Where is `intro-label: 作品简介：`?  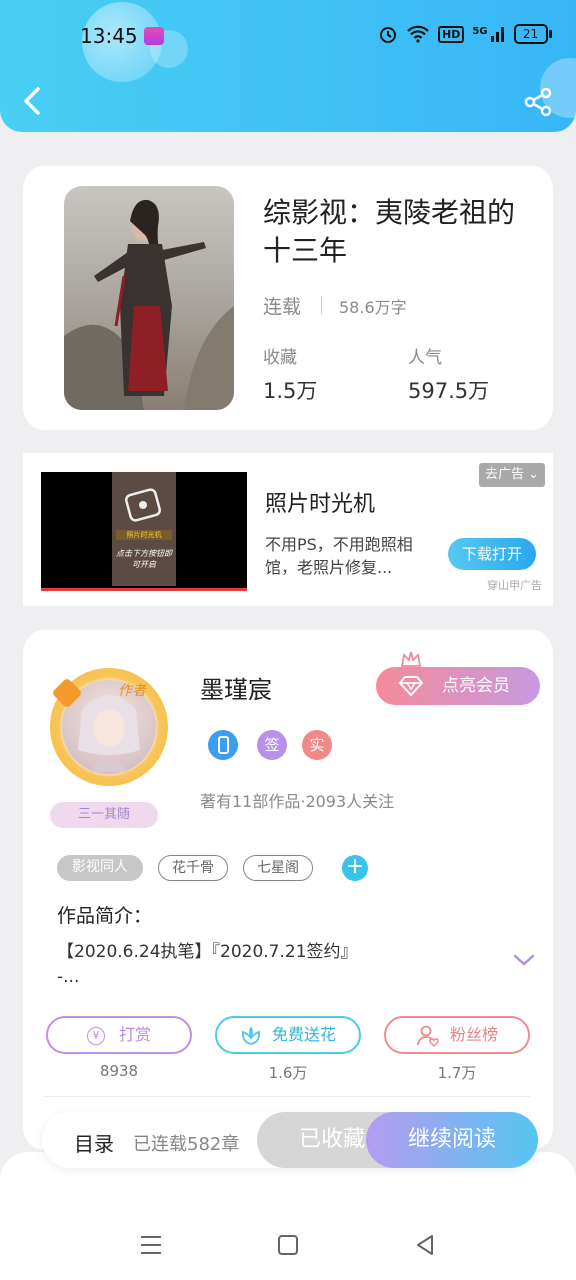 intro-label: 作品简介： is located at coordinates (105, 916).